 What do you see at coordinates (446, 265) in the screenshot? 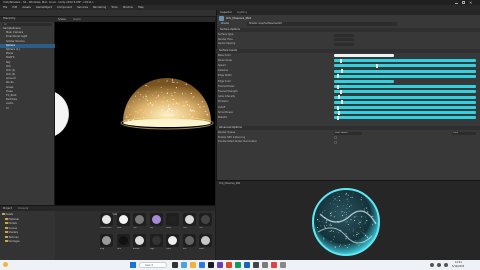
I see `battery-icon` at bounding box center [446, 265].